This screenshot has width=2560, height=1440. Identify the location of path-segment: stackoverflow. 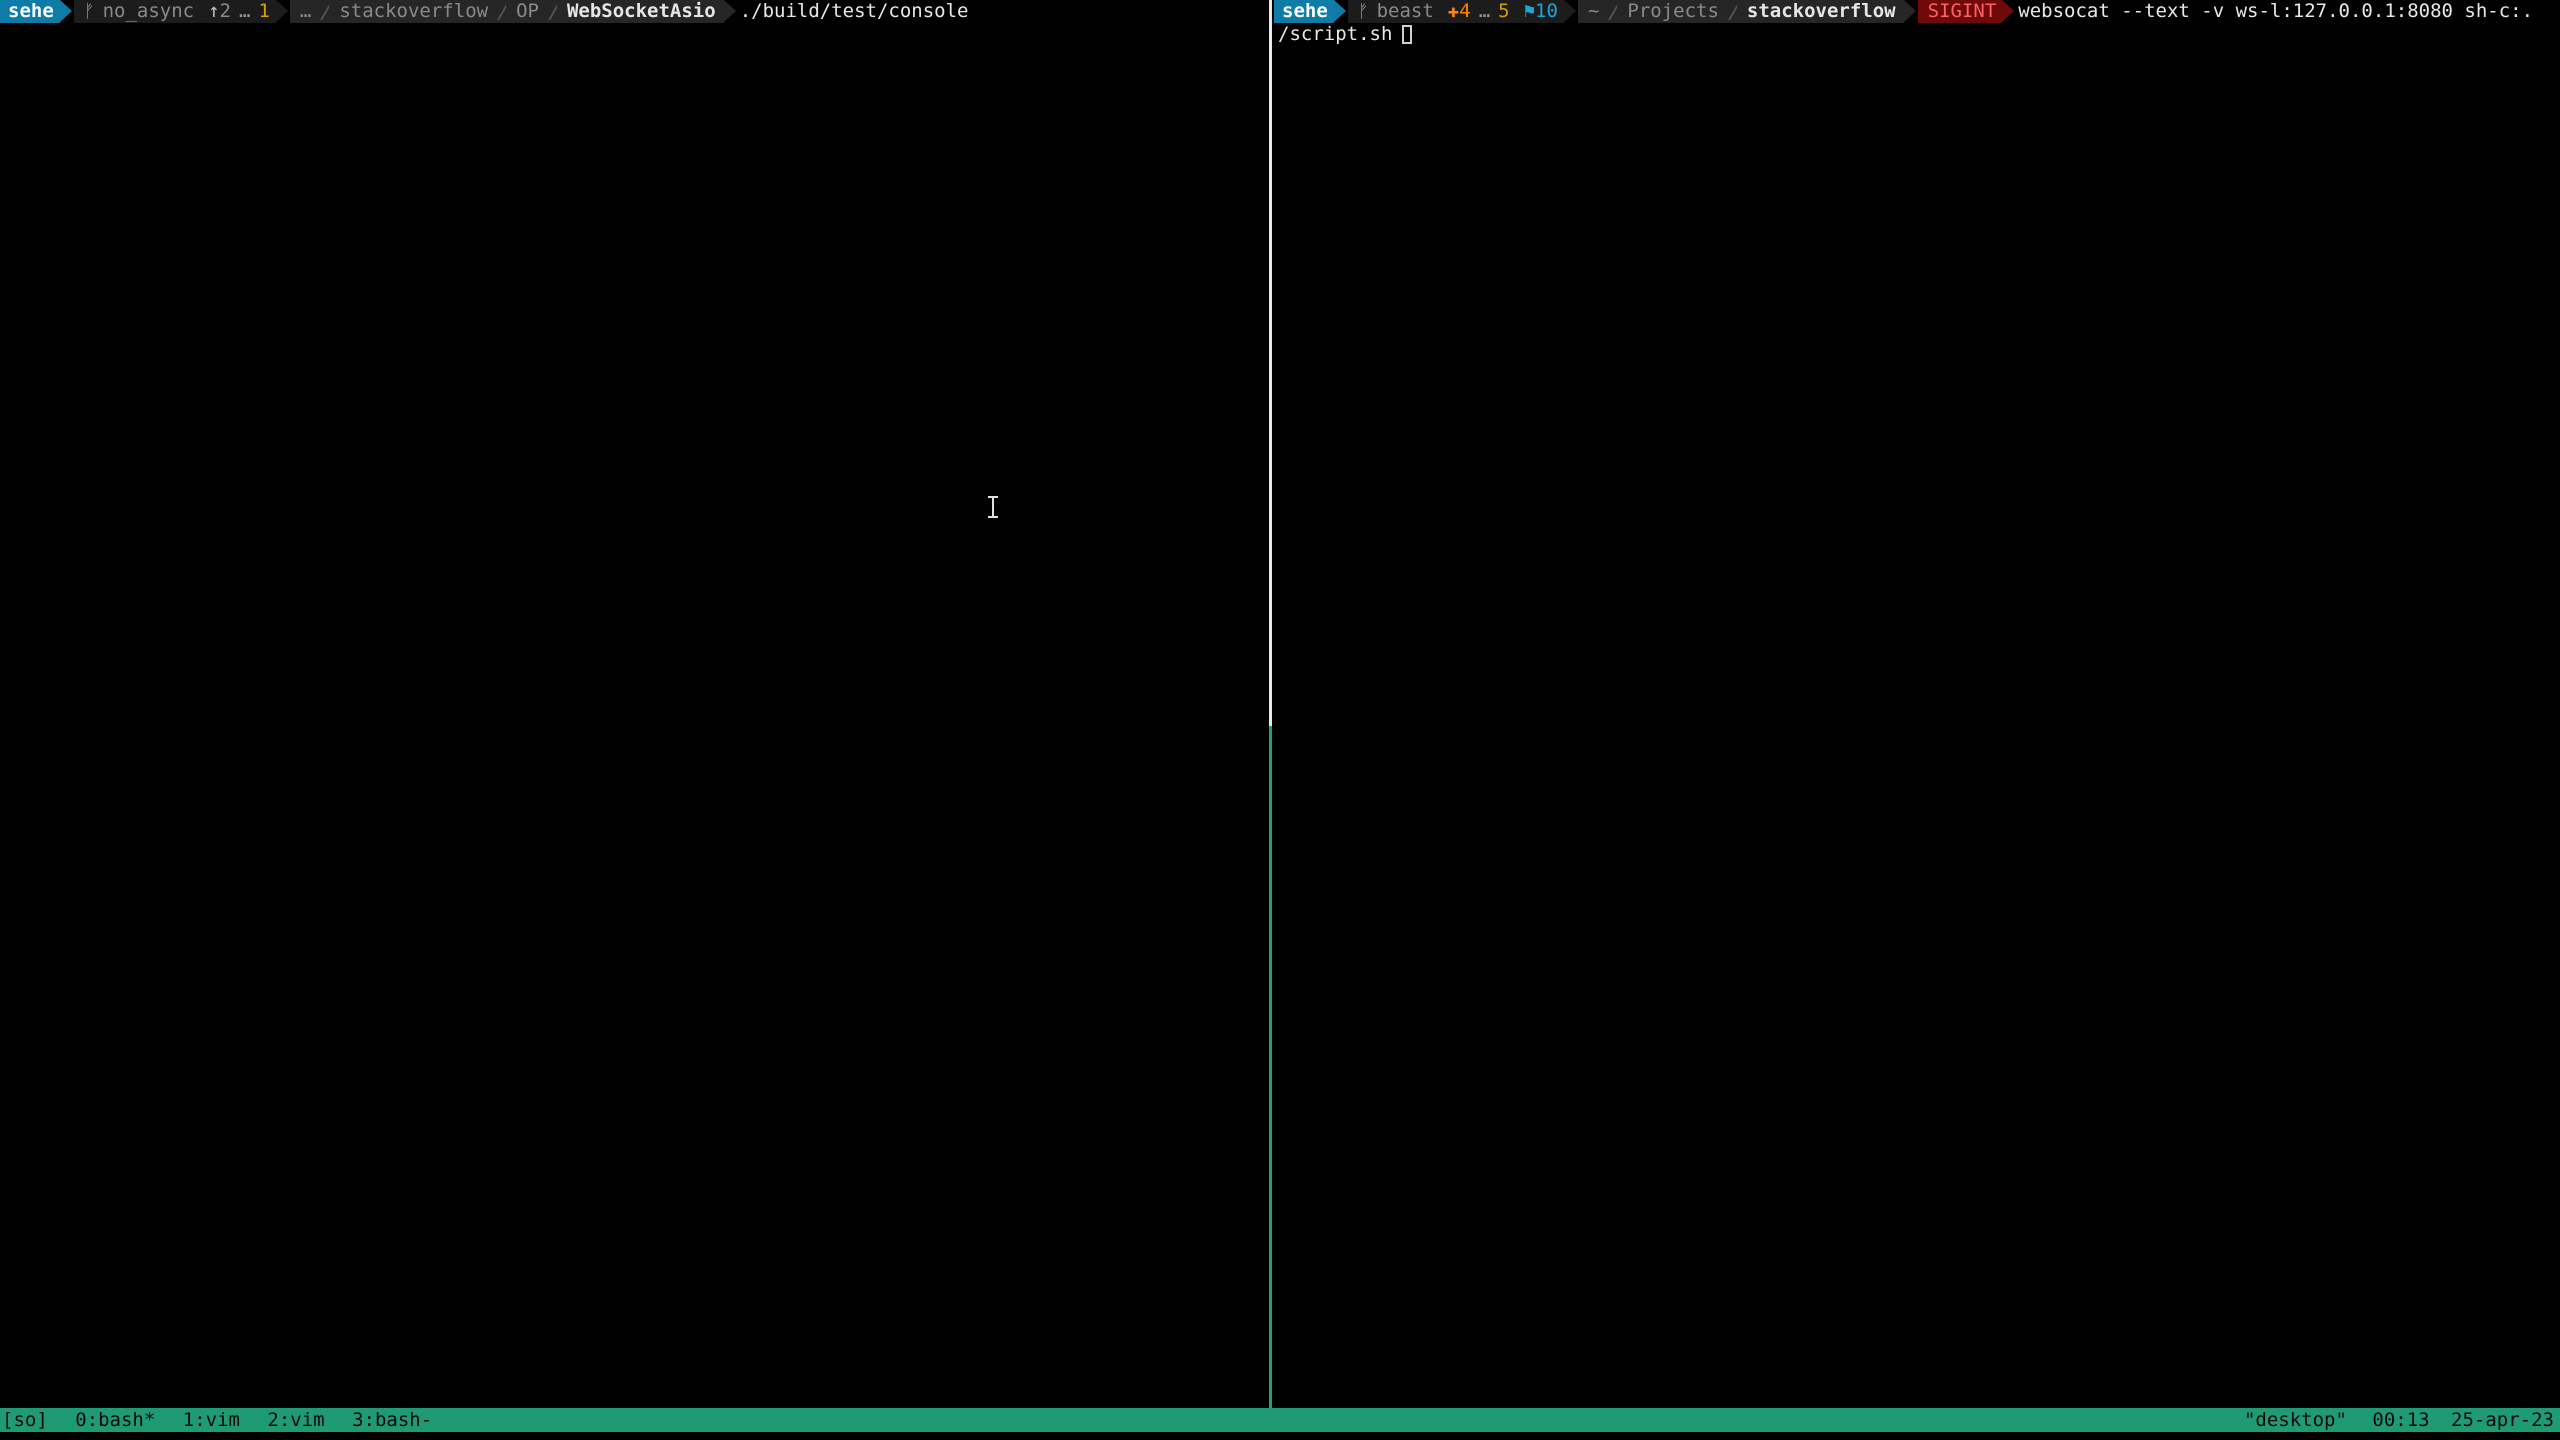
(423, 11).